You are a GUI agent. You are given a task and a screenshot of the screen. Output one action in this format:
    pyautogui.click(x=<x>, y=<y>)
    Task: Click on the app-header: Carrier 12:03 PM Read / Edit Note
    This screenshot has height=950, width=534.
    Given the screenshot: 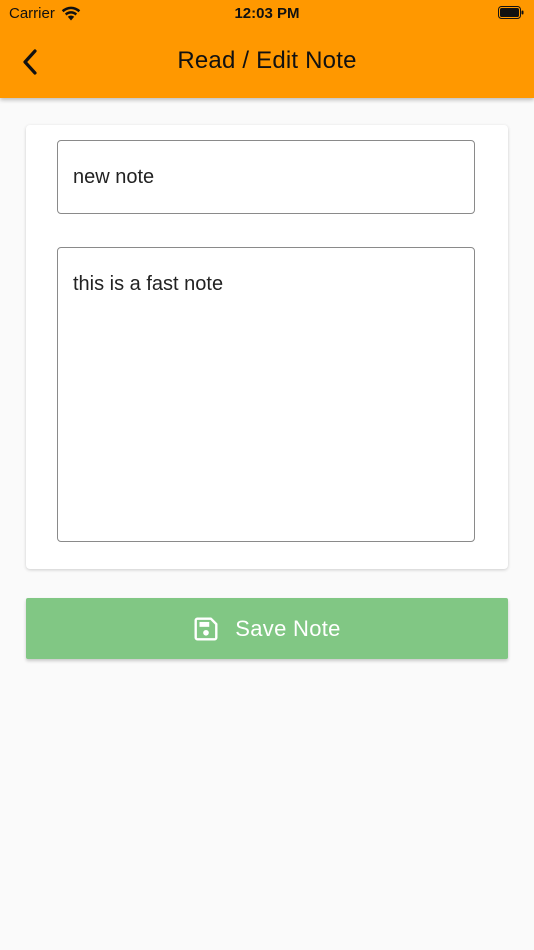 What is the action you would take?
    pyautogui.click(x=267, y=49)
    